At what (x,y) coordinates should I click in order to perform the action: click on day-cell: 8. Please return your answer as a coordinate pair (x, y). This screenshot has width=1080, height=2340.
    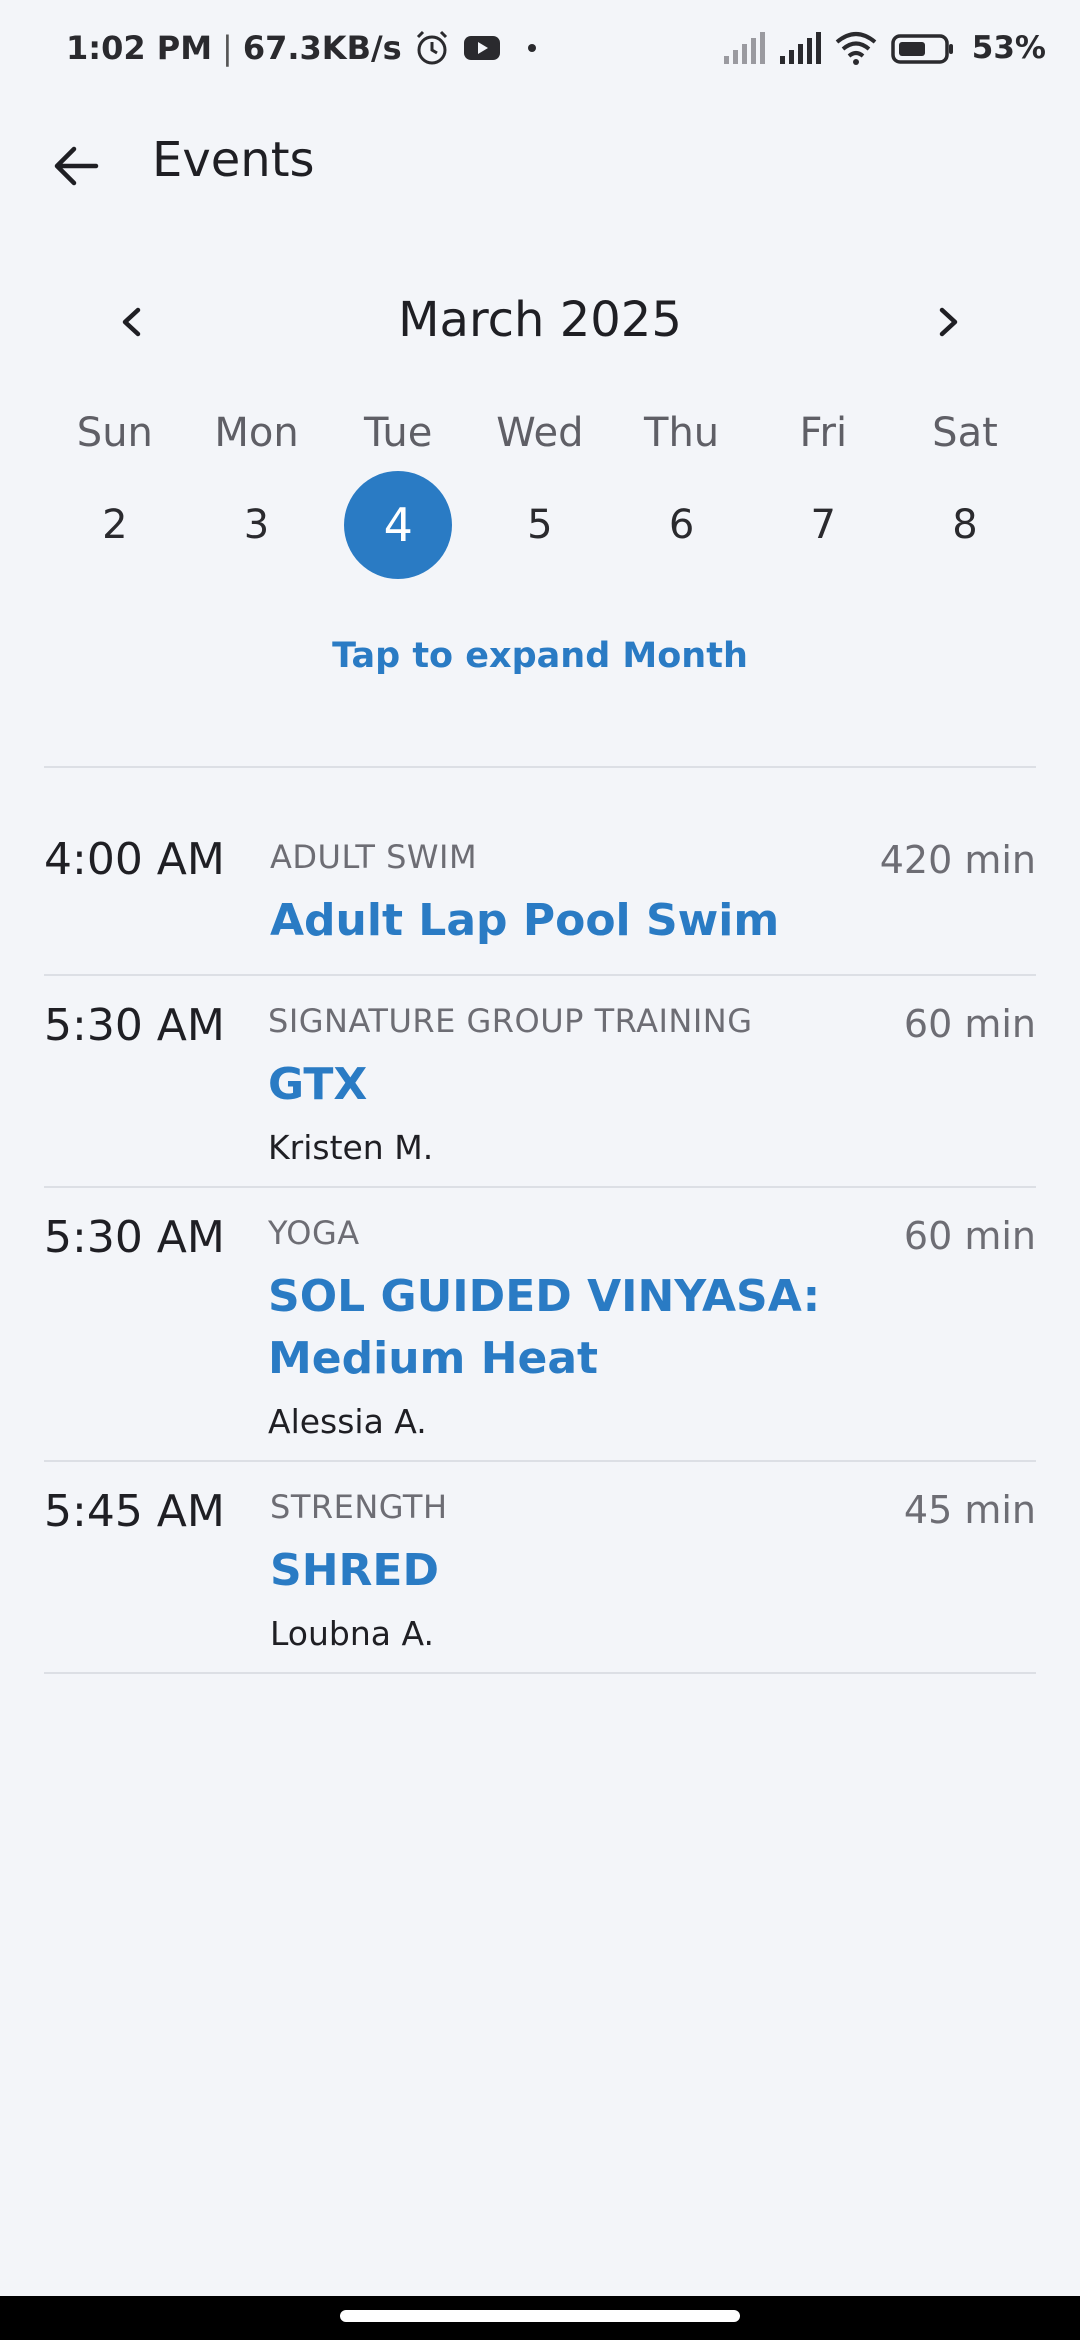
    Looking at the image, I should click on (965, 525).